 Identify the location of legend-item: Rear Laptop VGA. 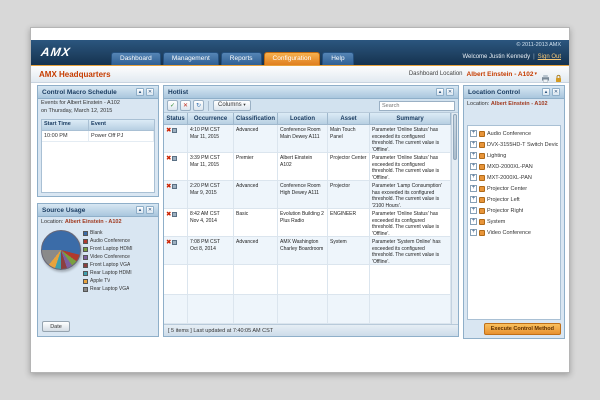
(119, 289).